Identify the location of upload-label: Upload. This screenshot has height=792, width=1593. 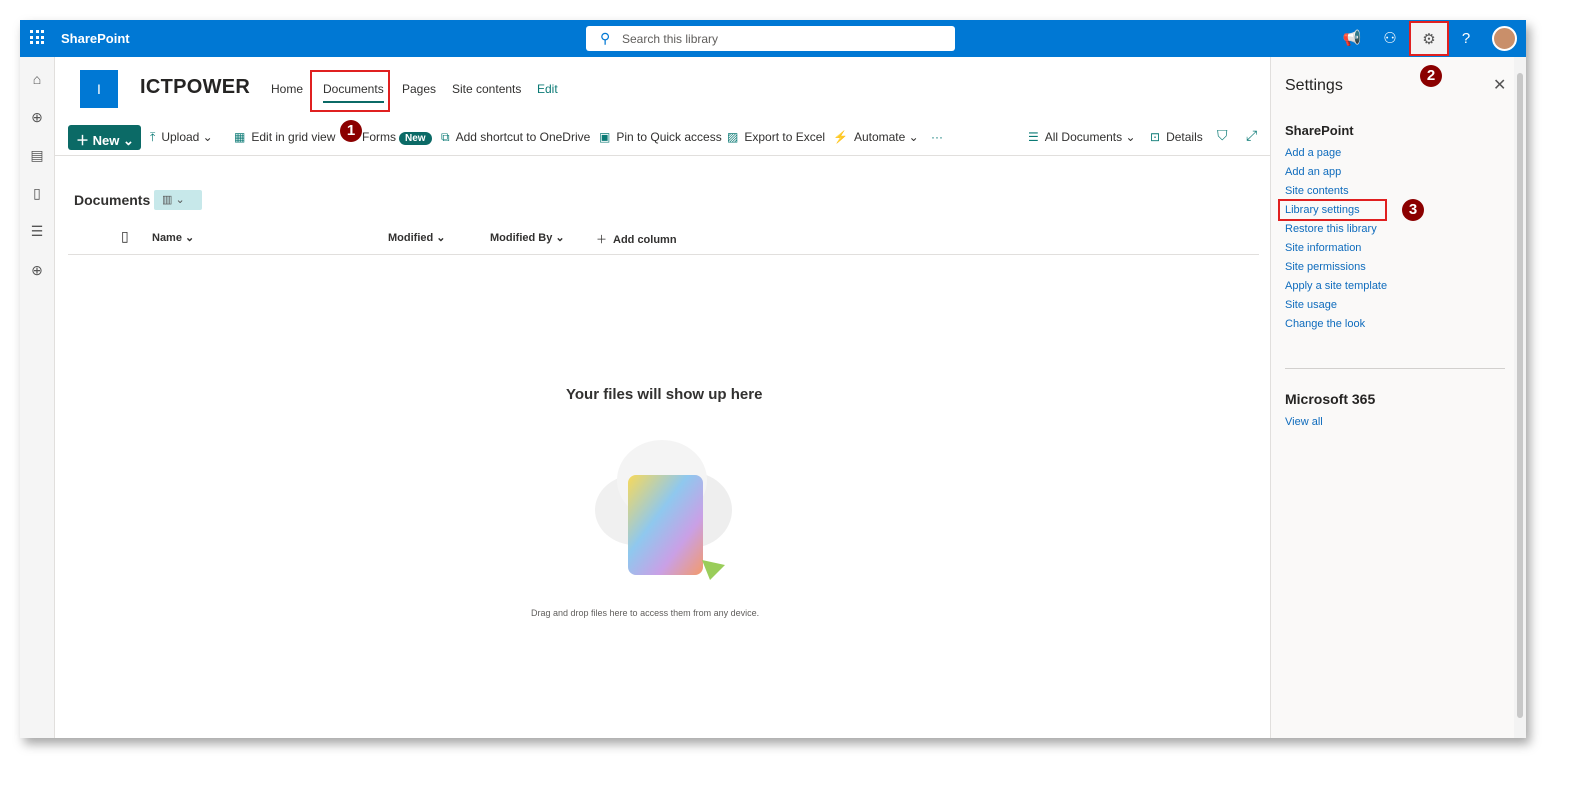
(180, 137).